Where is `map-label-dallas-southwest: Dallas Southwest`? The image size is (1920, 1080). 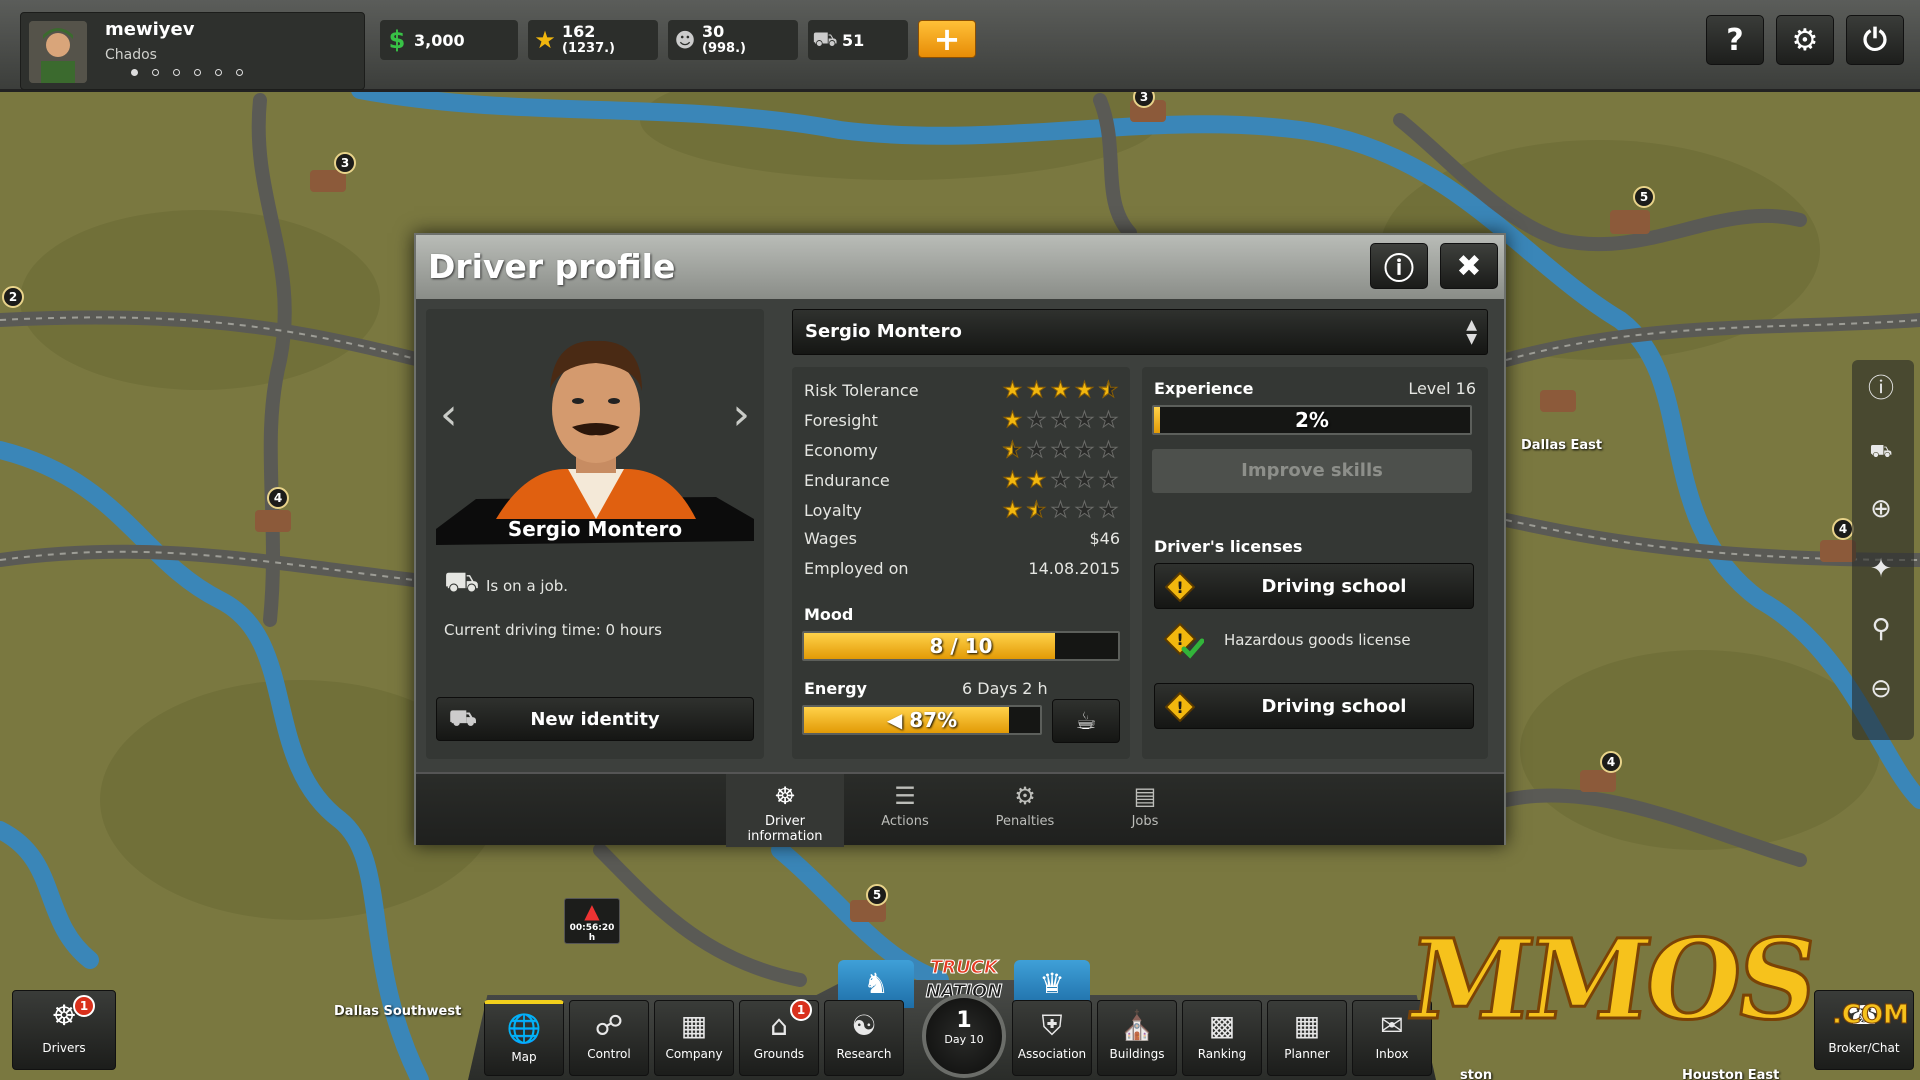
map-label-dallas-southwest: Dallas Southwest is located at coordinates (397, 1011).